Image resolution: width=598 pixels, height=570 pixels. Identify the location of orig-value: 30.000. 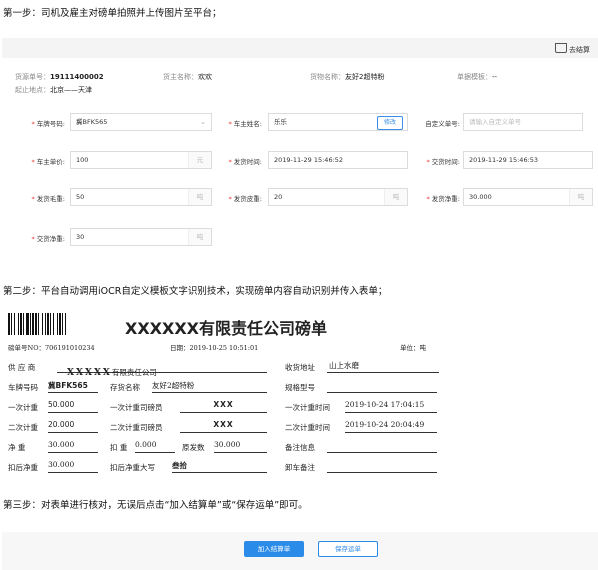
(240, 446).